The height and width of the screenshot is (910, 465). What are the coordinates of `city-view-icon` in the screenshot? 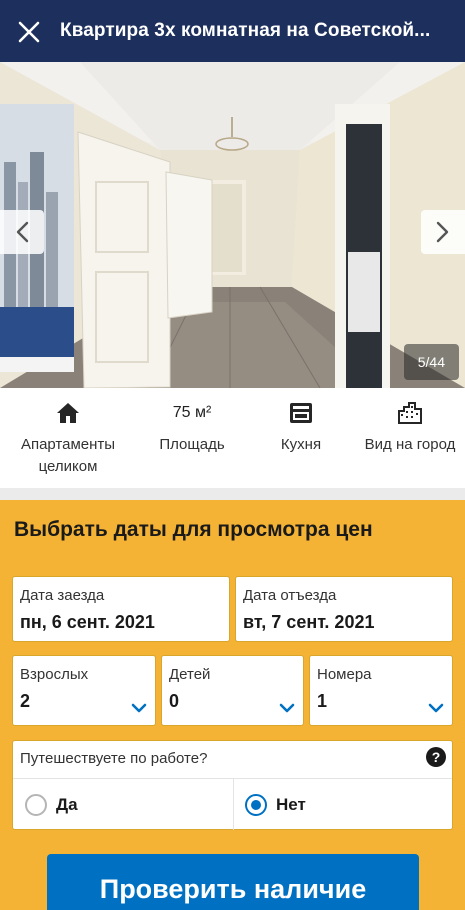 It's located at (408, 413).